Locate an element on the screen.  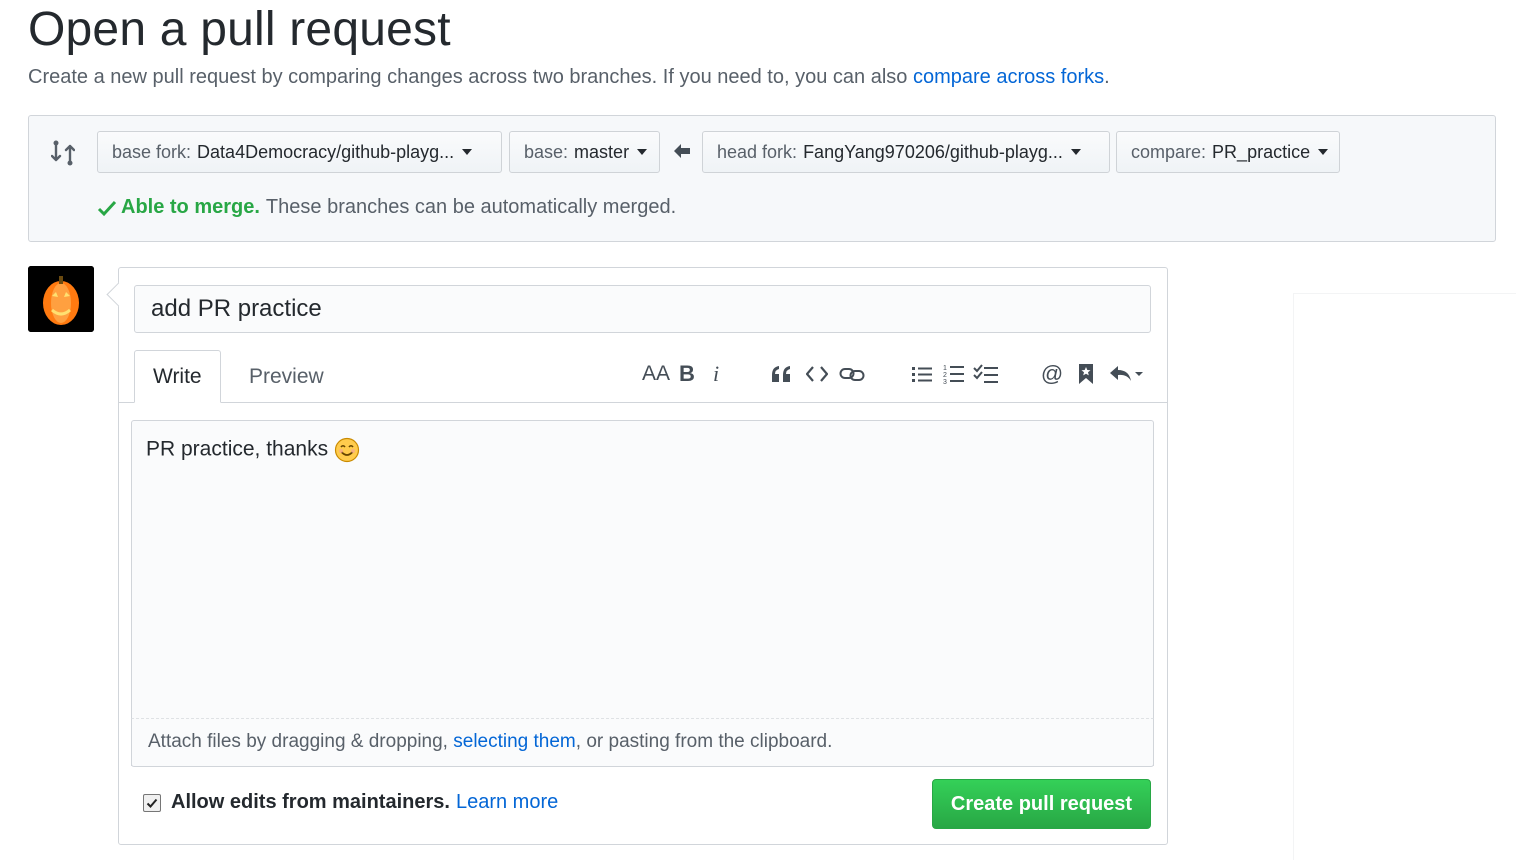
base-branch-label: base: is located at coordinates (546, 151).